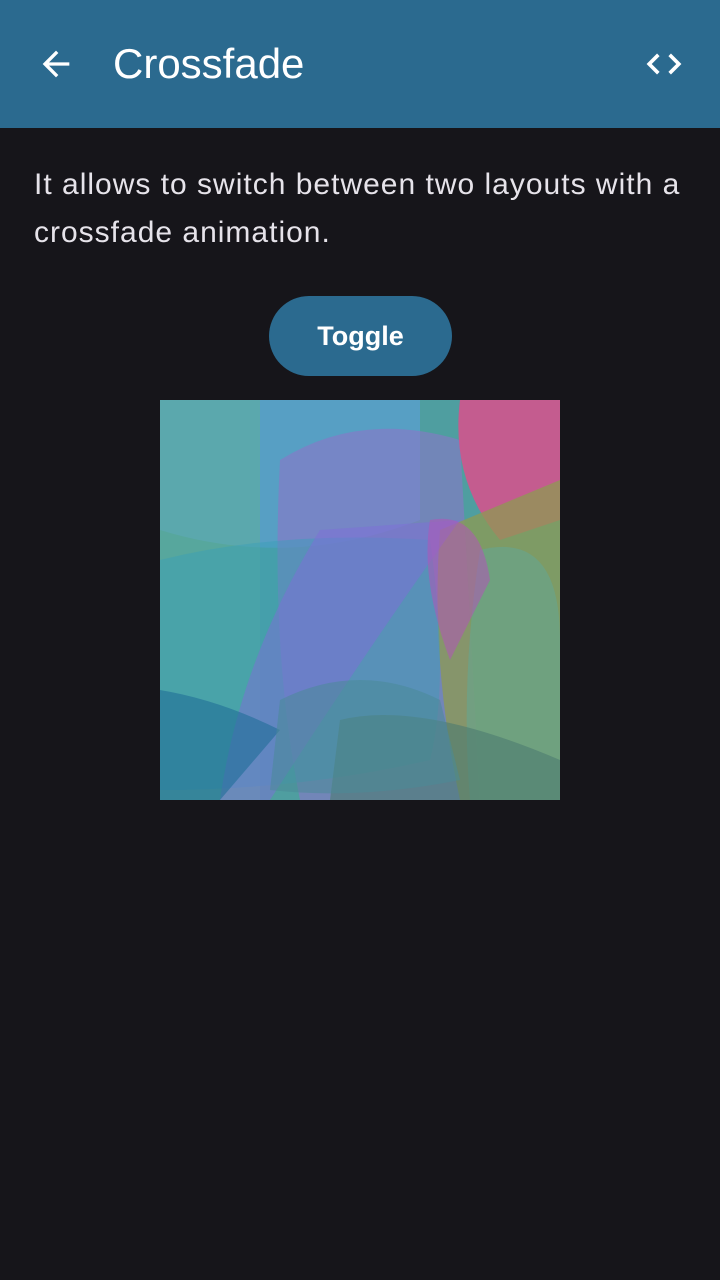 This screenshot has width=720, height=1280. I want to click on top-app-bar: Crossfade, so click(360, 64).